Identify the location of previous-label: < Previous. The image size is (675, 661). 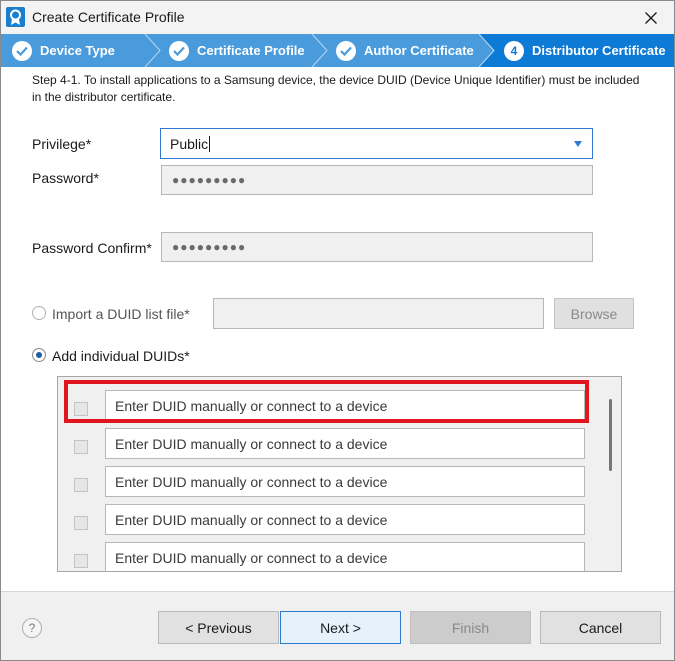
(218, 627).